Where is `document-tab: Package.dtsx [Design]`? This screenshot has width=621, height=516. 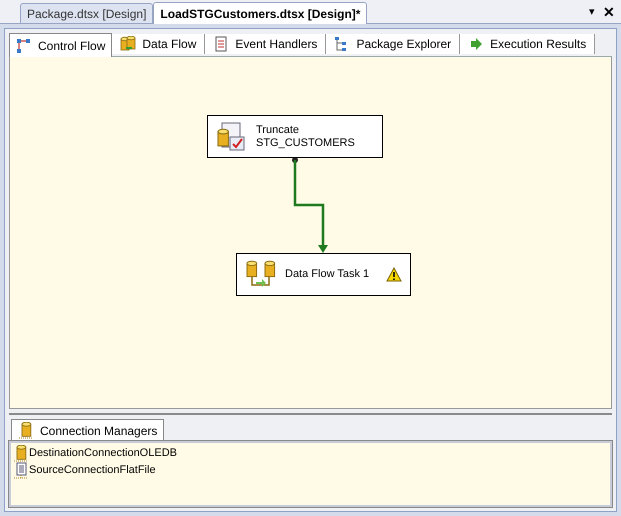 document-tab: Package.dtsx [Design] is located at coordinates (87, 13).